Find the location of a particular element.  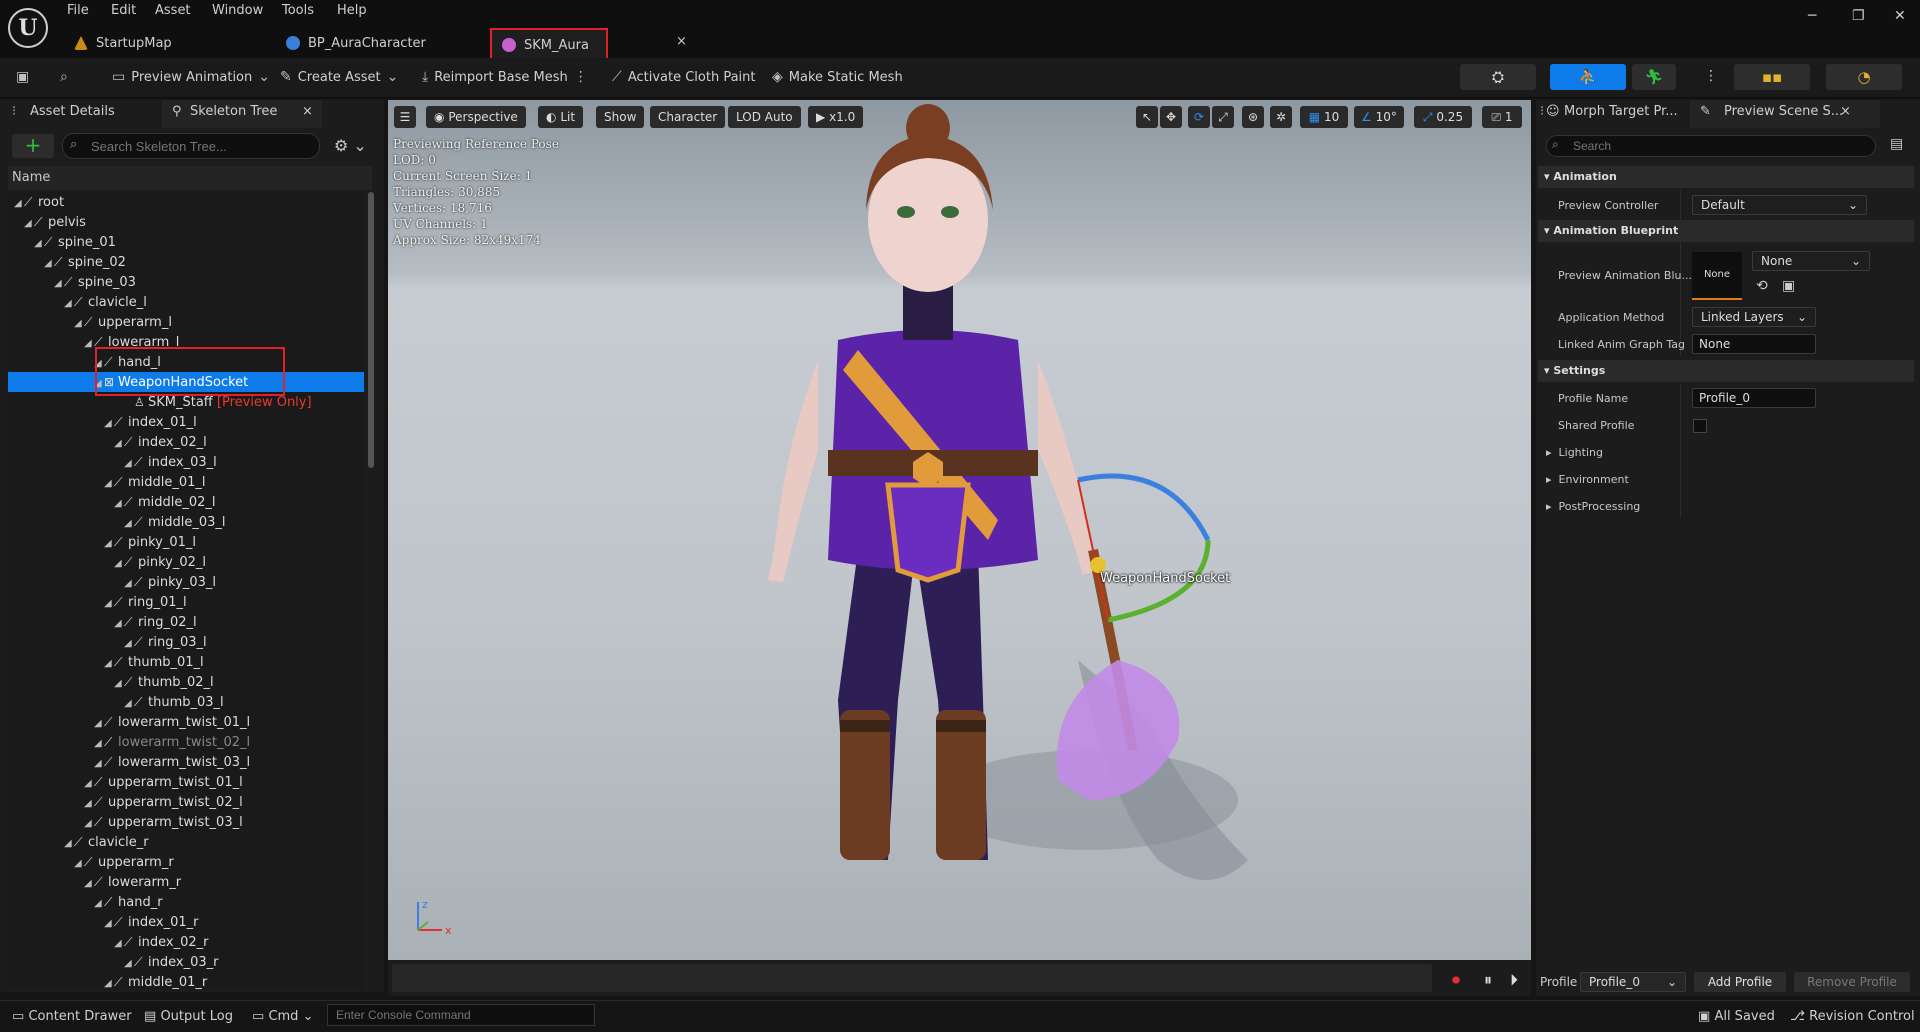

settings-section-header: ▾ Settings is located at coordinates (1726, 371).